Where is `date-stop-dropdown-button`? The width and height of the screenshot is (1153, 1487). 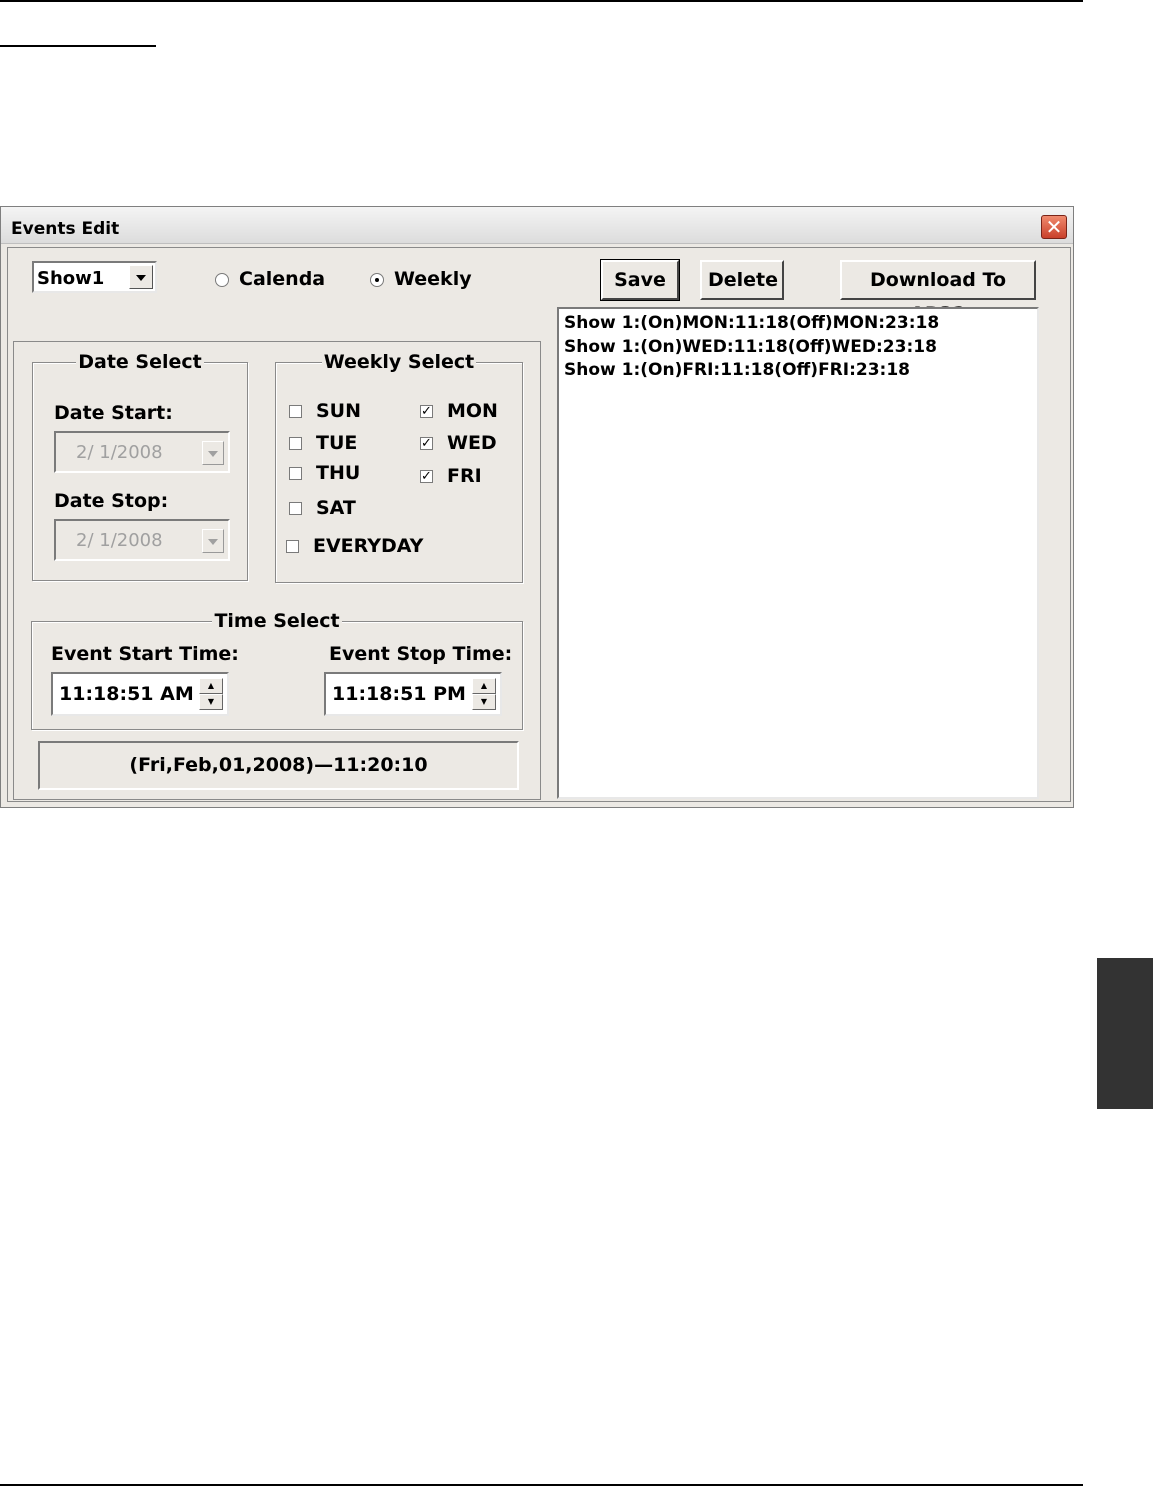 date-stop-dropdown-button is located at coordinates (213, 541).